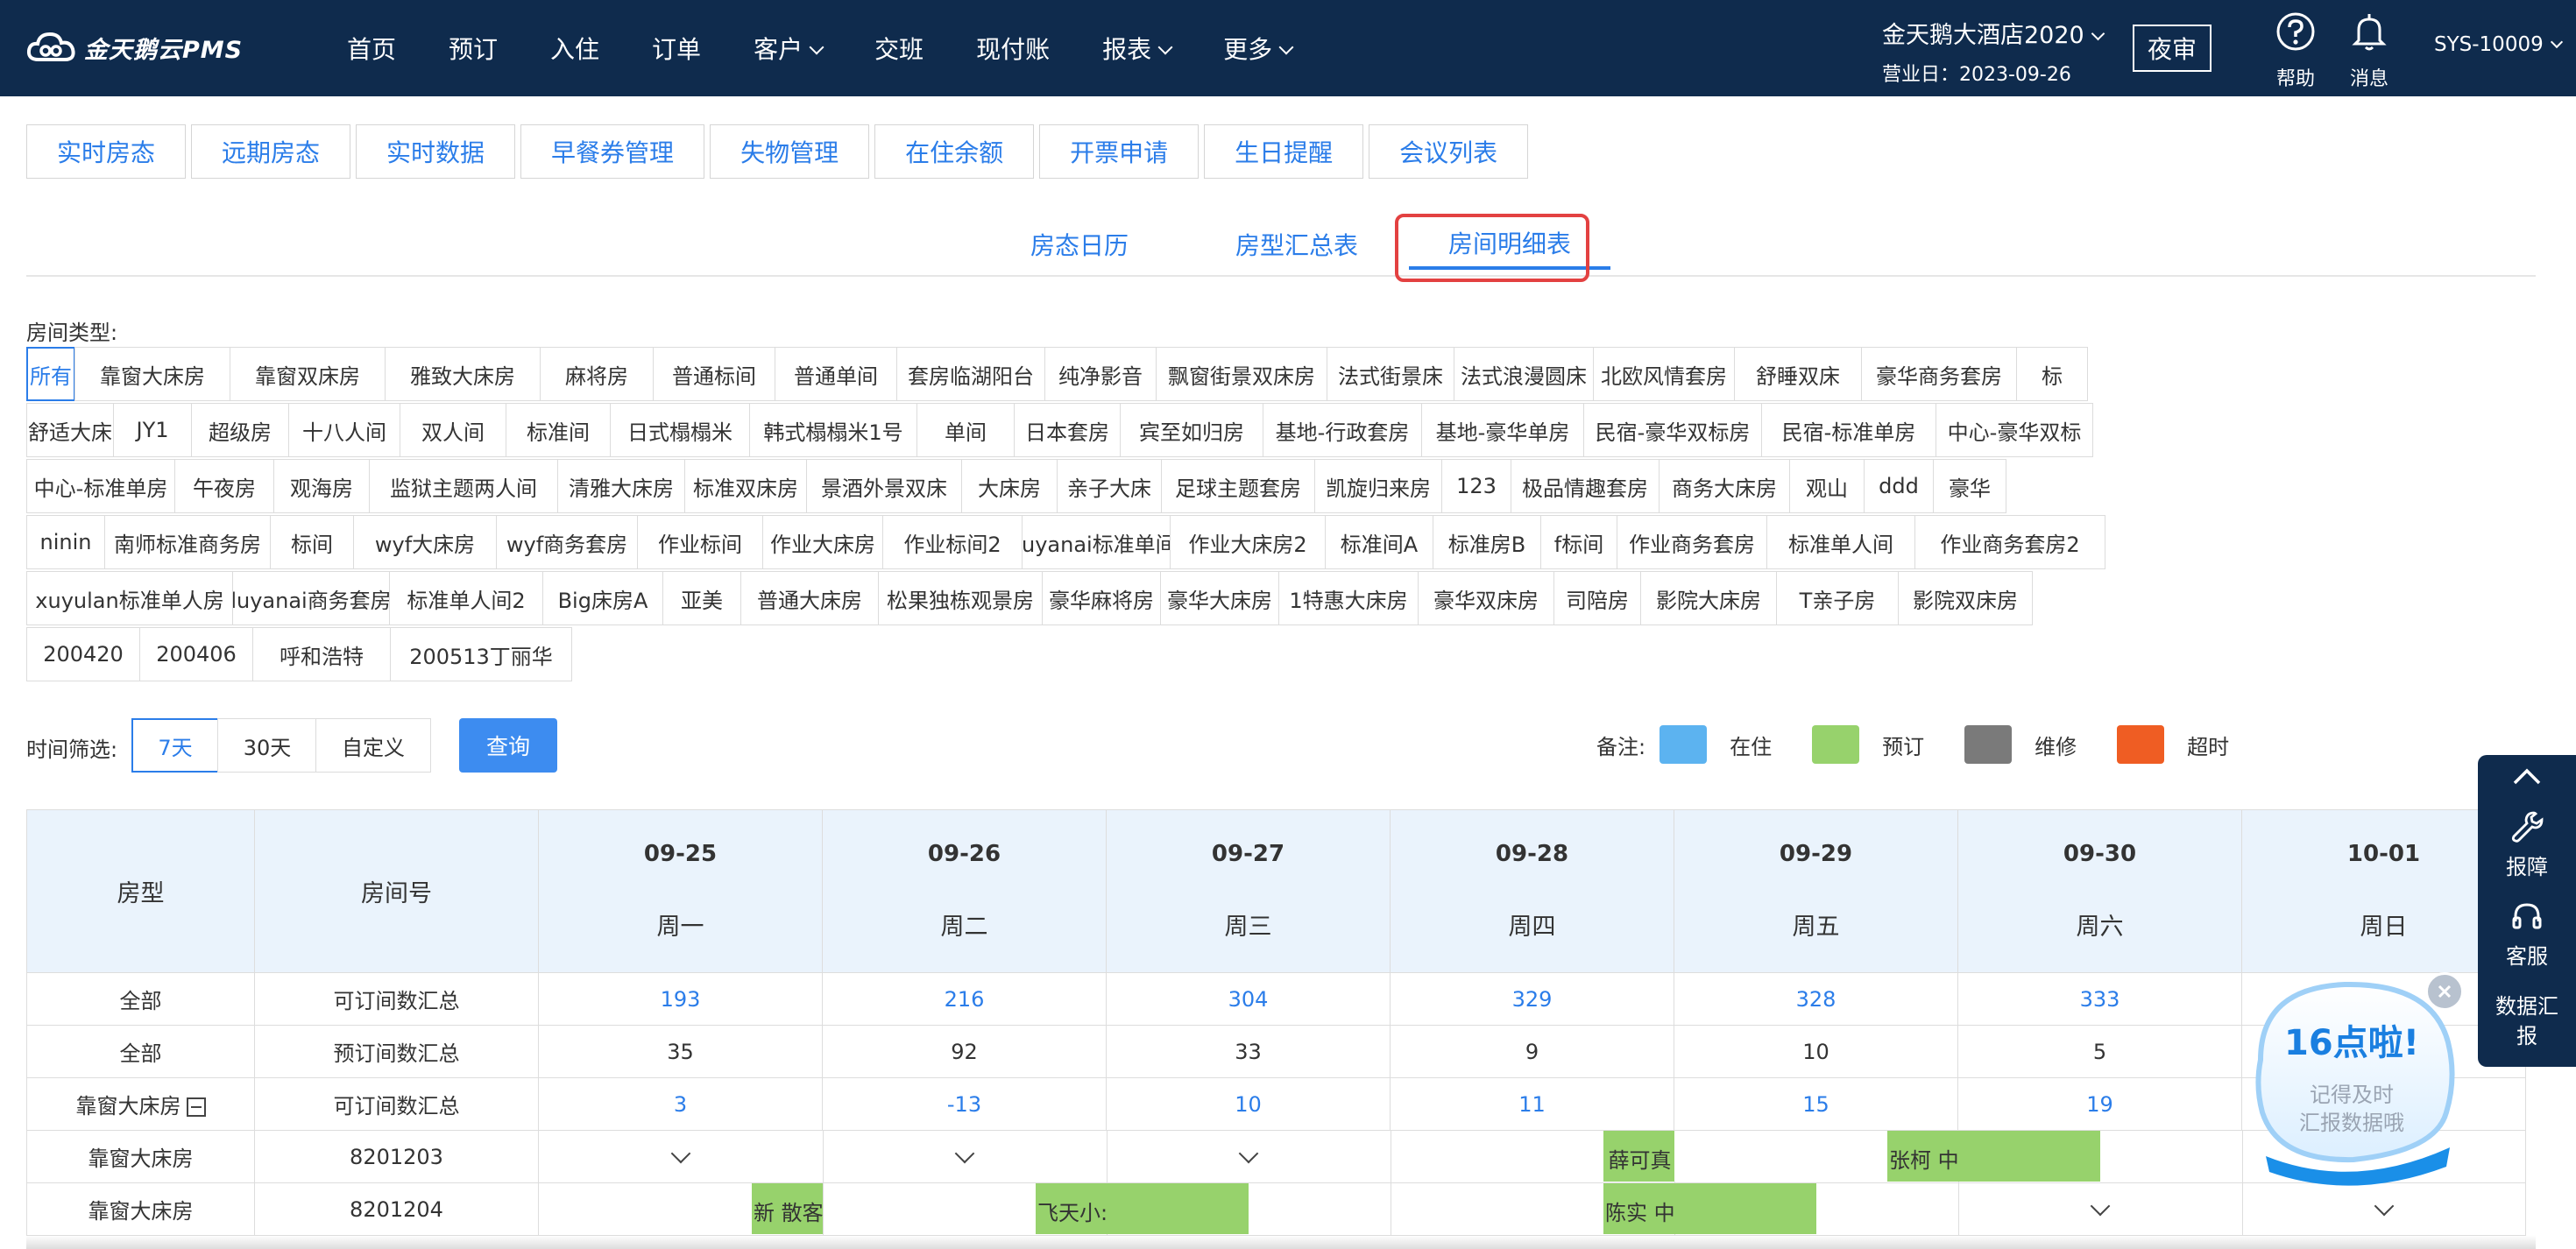  What do you see at coordinates (680, 1104) in the screenshot?
I see `summary-value-cell: 3` at bounding box center [680, 1104].